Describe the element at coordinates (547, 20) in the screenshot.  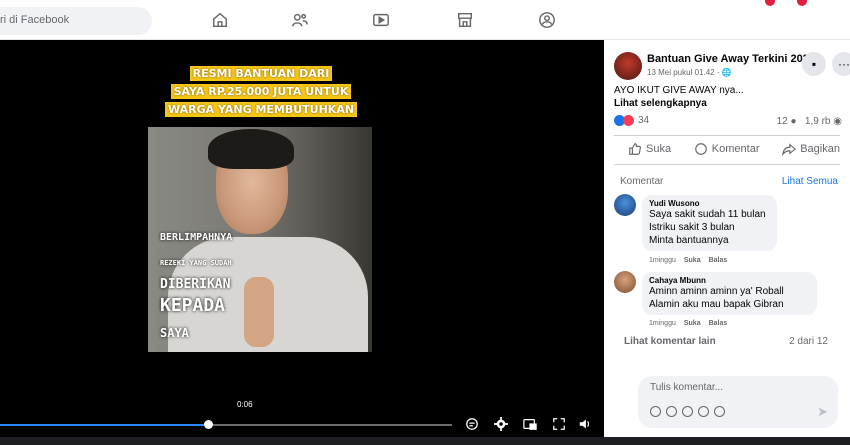
I see `groups-icon` at that location.